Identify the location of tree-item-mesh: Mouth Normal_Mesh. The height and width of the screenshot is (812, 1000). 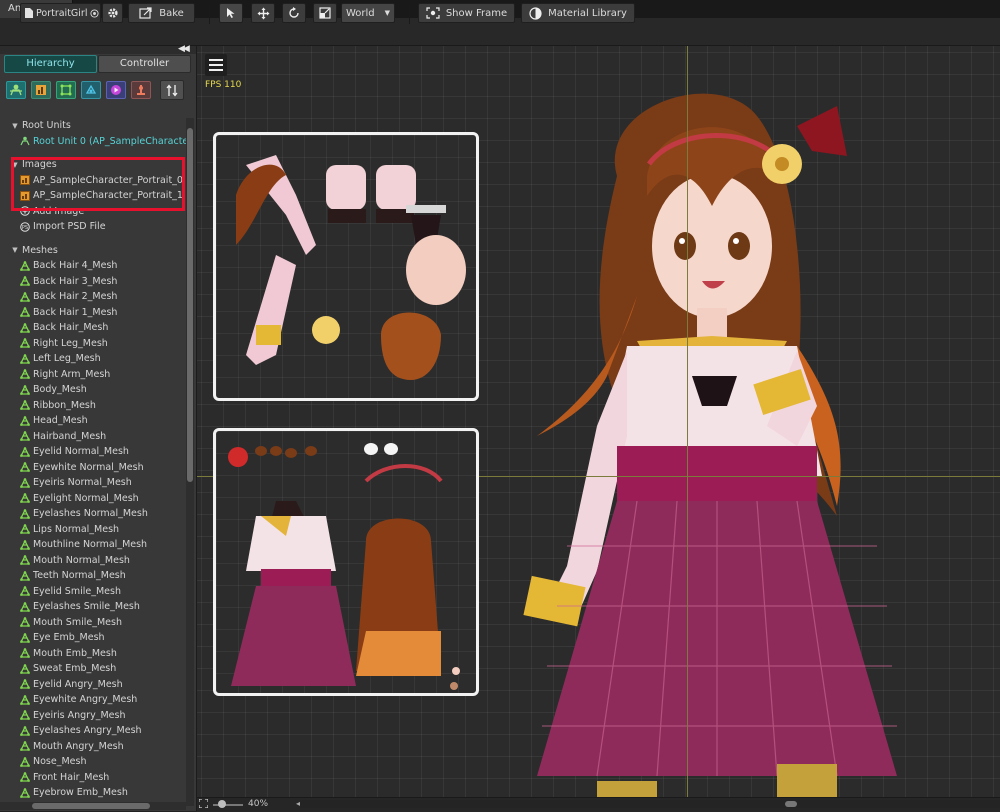
(93, 561).